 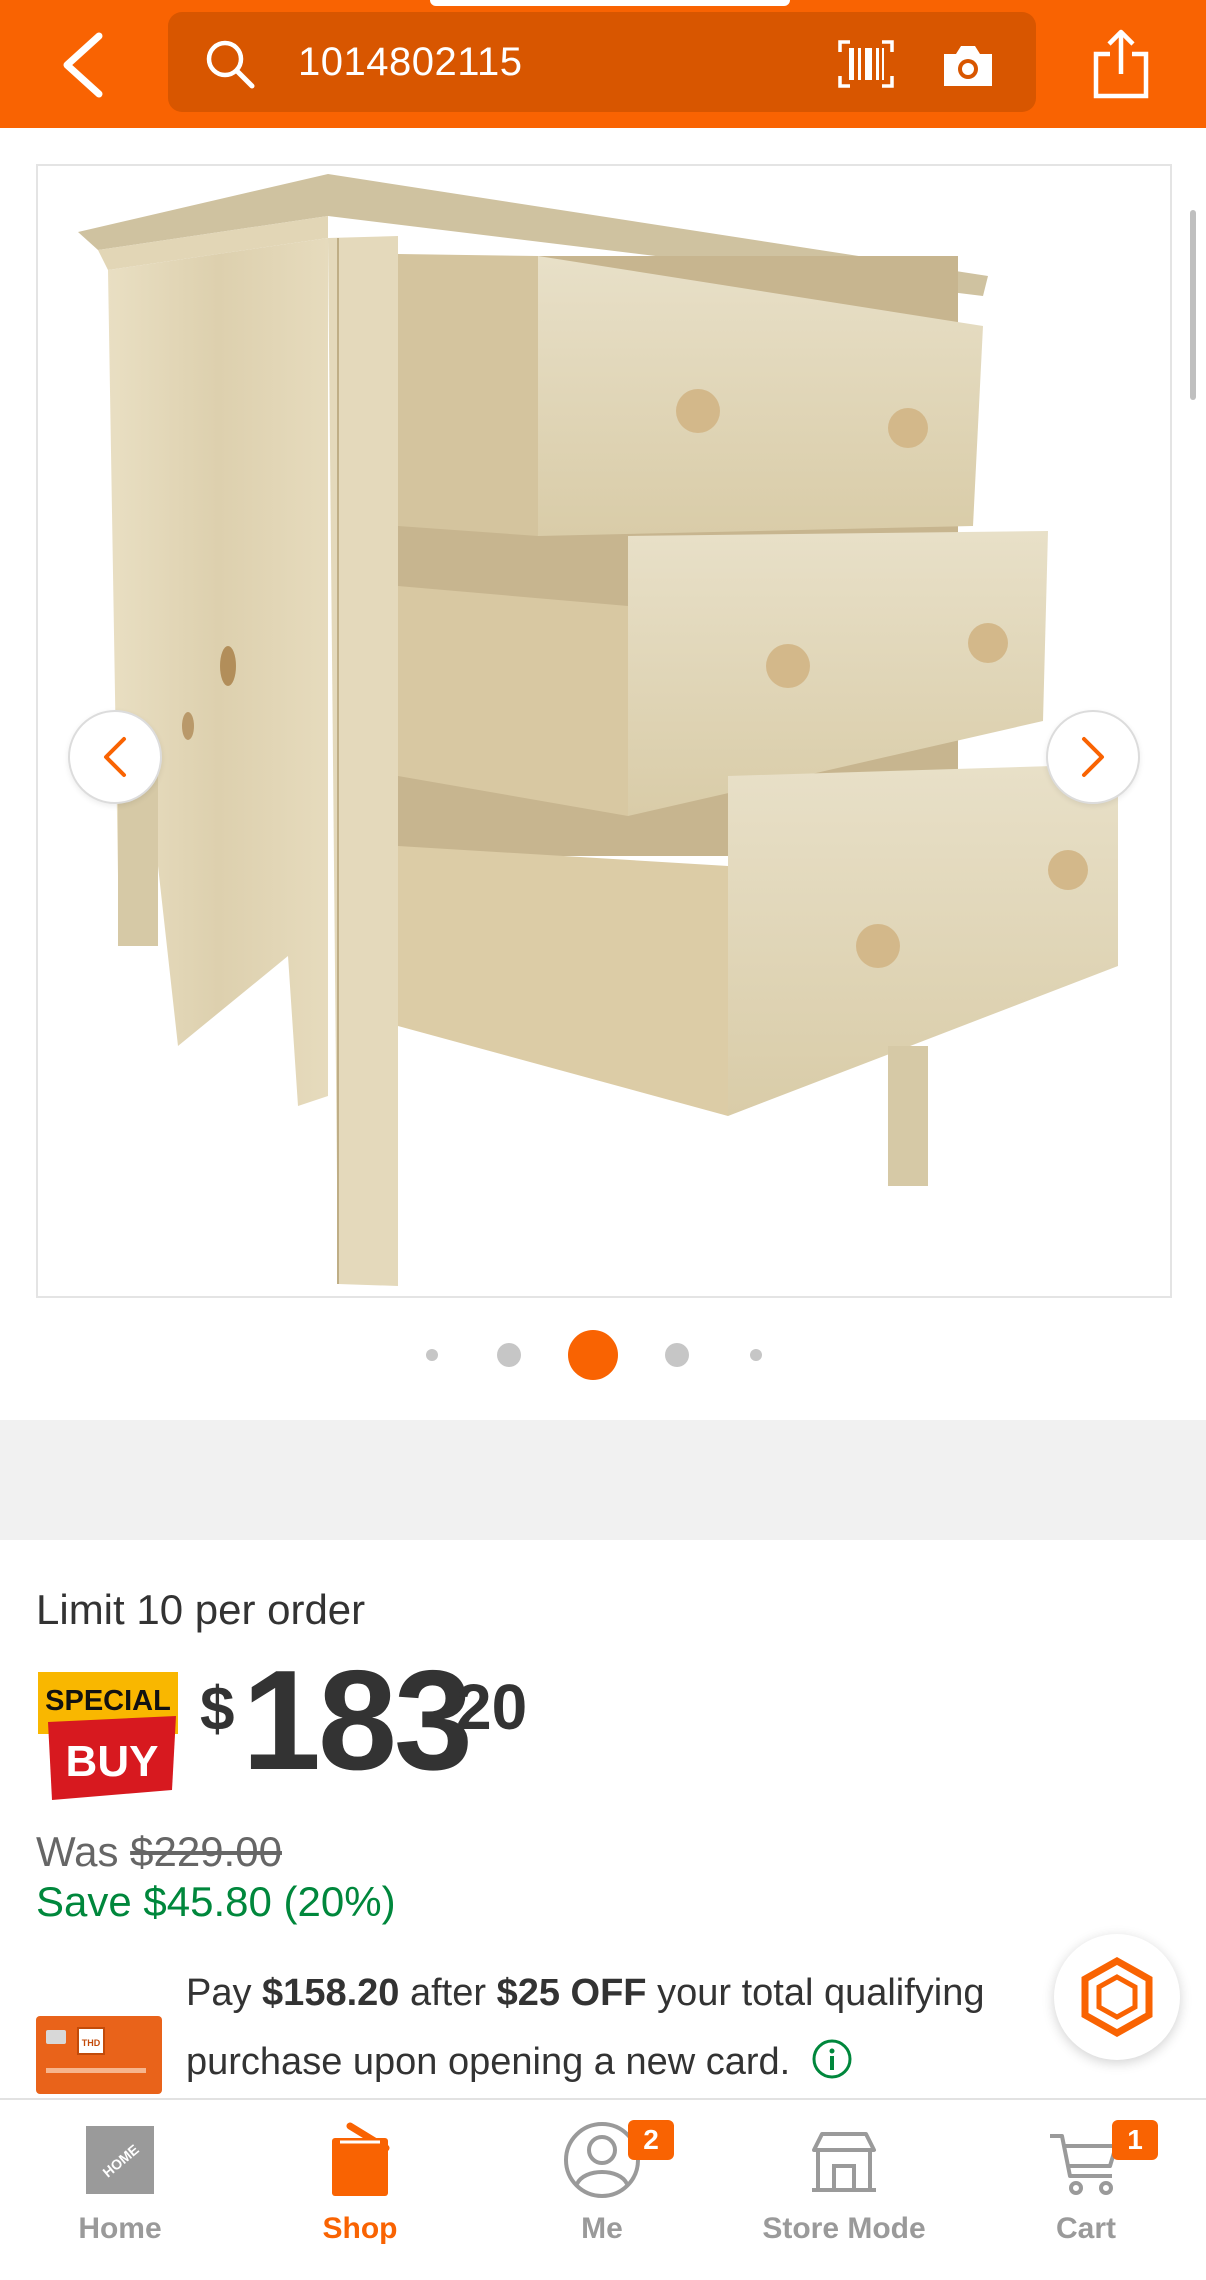 I want to click on promo-pay-prefix: Pay, so click(x=224, y=1993).